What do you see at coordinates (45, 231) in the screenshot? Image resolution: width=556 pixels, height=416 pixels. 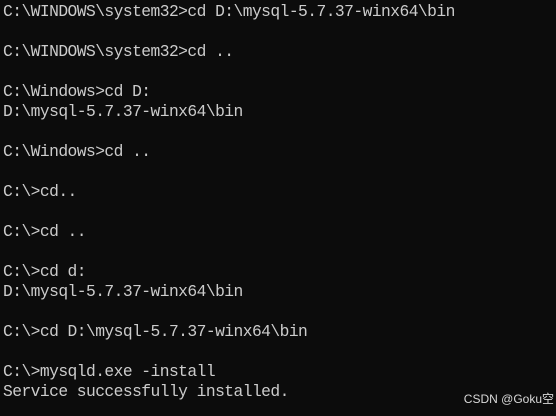 I see `terminal-line: C:\>cd ..` at bounding box center [45, 231].